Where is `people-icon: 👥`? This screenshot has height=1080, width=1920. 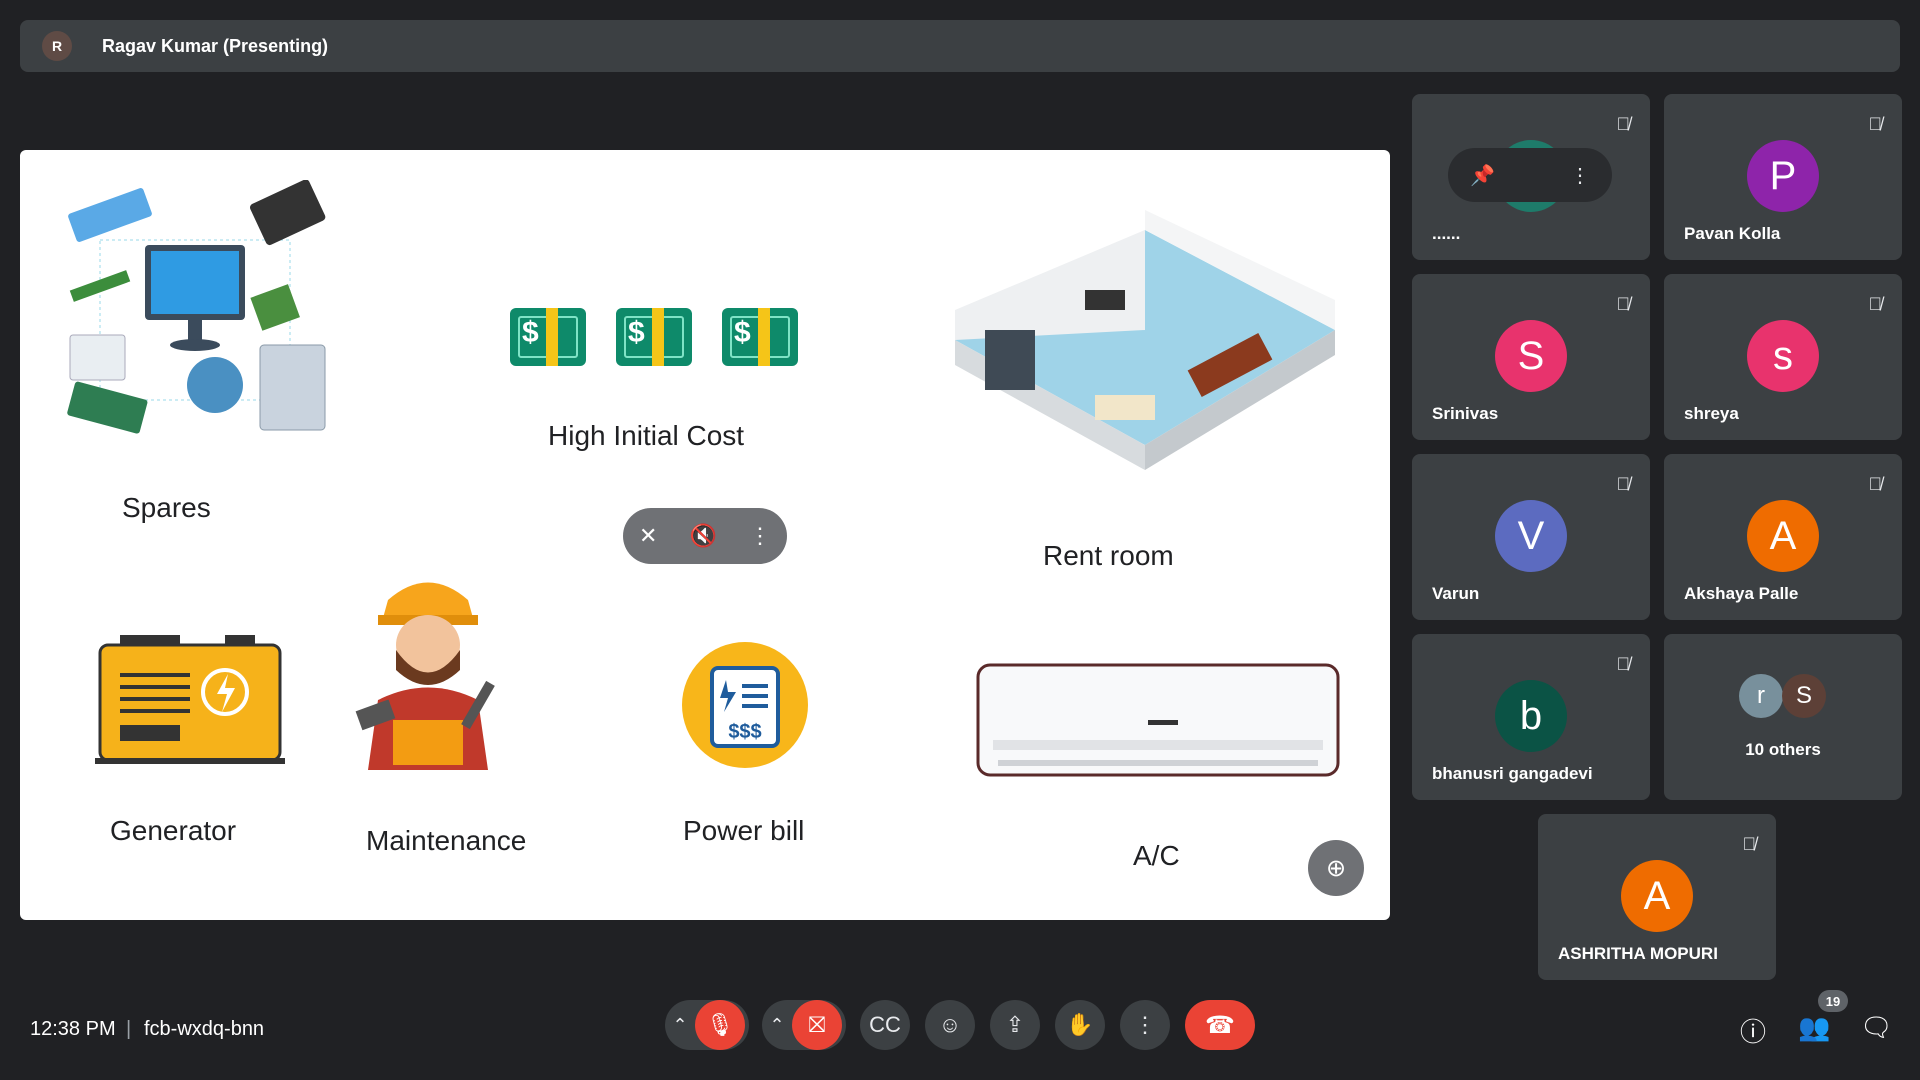 people-icon: 👥 is located at coordinates (1814, 1027).